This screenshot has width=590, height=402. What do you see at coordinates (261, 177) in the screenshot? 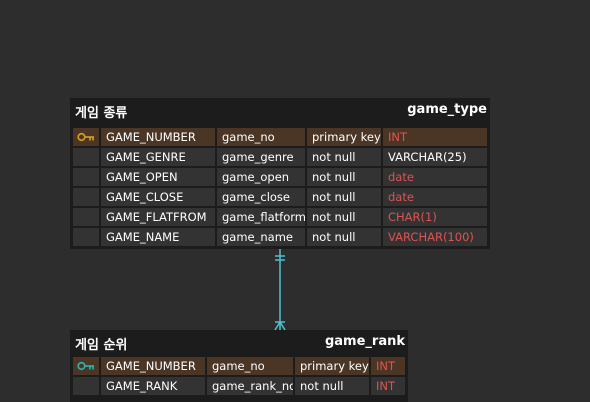
I see `physical-name: game_open` at bounding box center [261, 177].